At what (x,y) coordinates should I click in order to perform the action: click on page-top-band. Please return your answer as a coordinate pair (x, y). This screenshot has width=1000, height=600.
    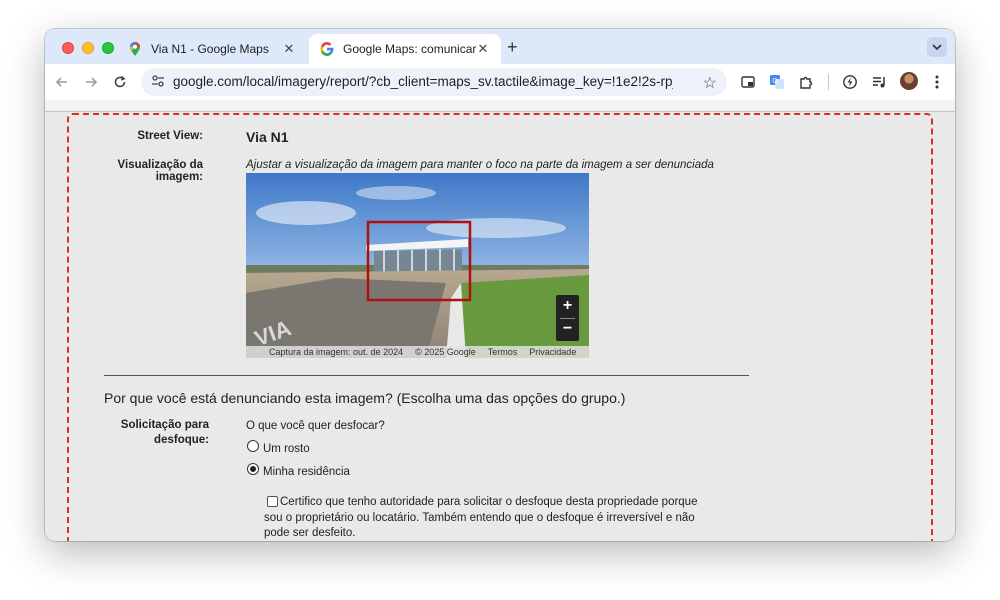
    Looking at the image, I should click on (500, 106).